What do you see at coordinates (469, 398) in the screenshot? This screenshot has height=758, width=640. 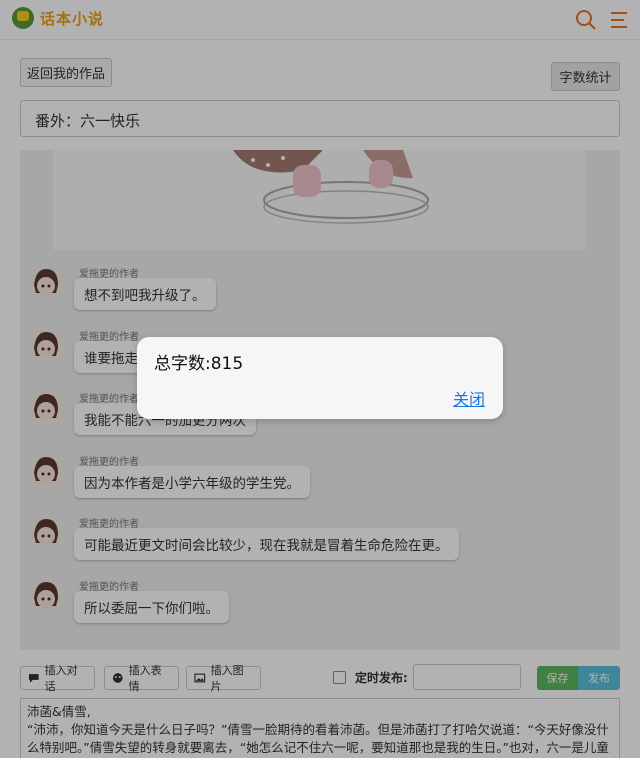 I see `dialog-close-link: 关闭` at bounding box center [469, 398].